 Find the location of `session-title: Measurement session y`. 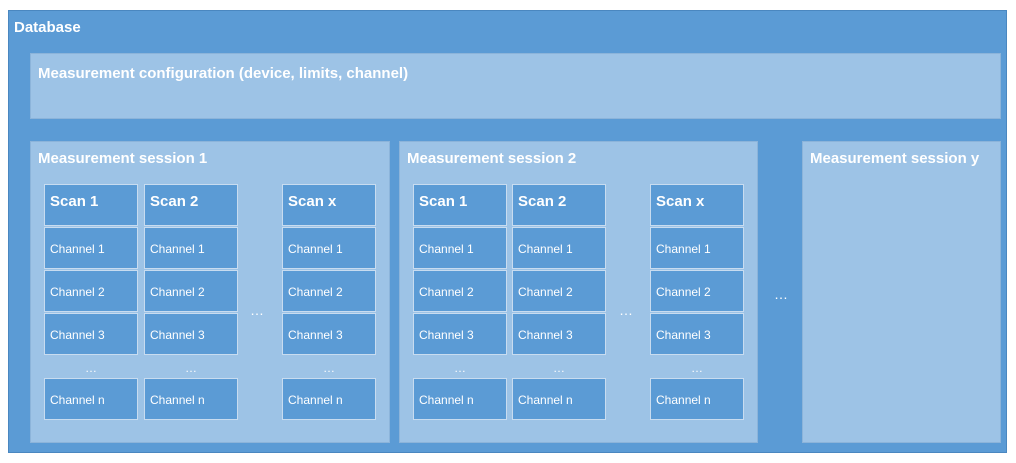

session-title: Measurement session y is located at coordinates (895, 158).